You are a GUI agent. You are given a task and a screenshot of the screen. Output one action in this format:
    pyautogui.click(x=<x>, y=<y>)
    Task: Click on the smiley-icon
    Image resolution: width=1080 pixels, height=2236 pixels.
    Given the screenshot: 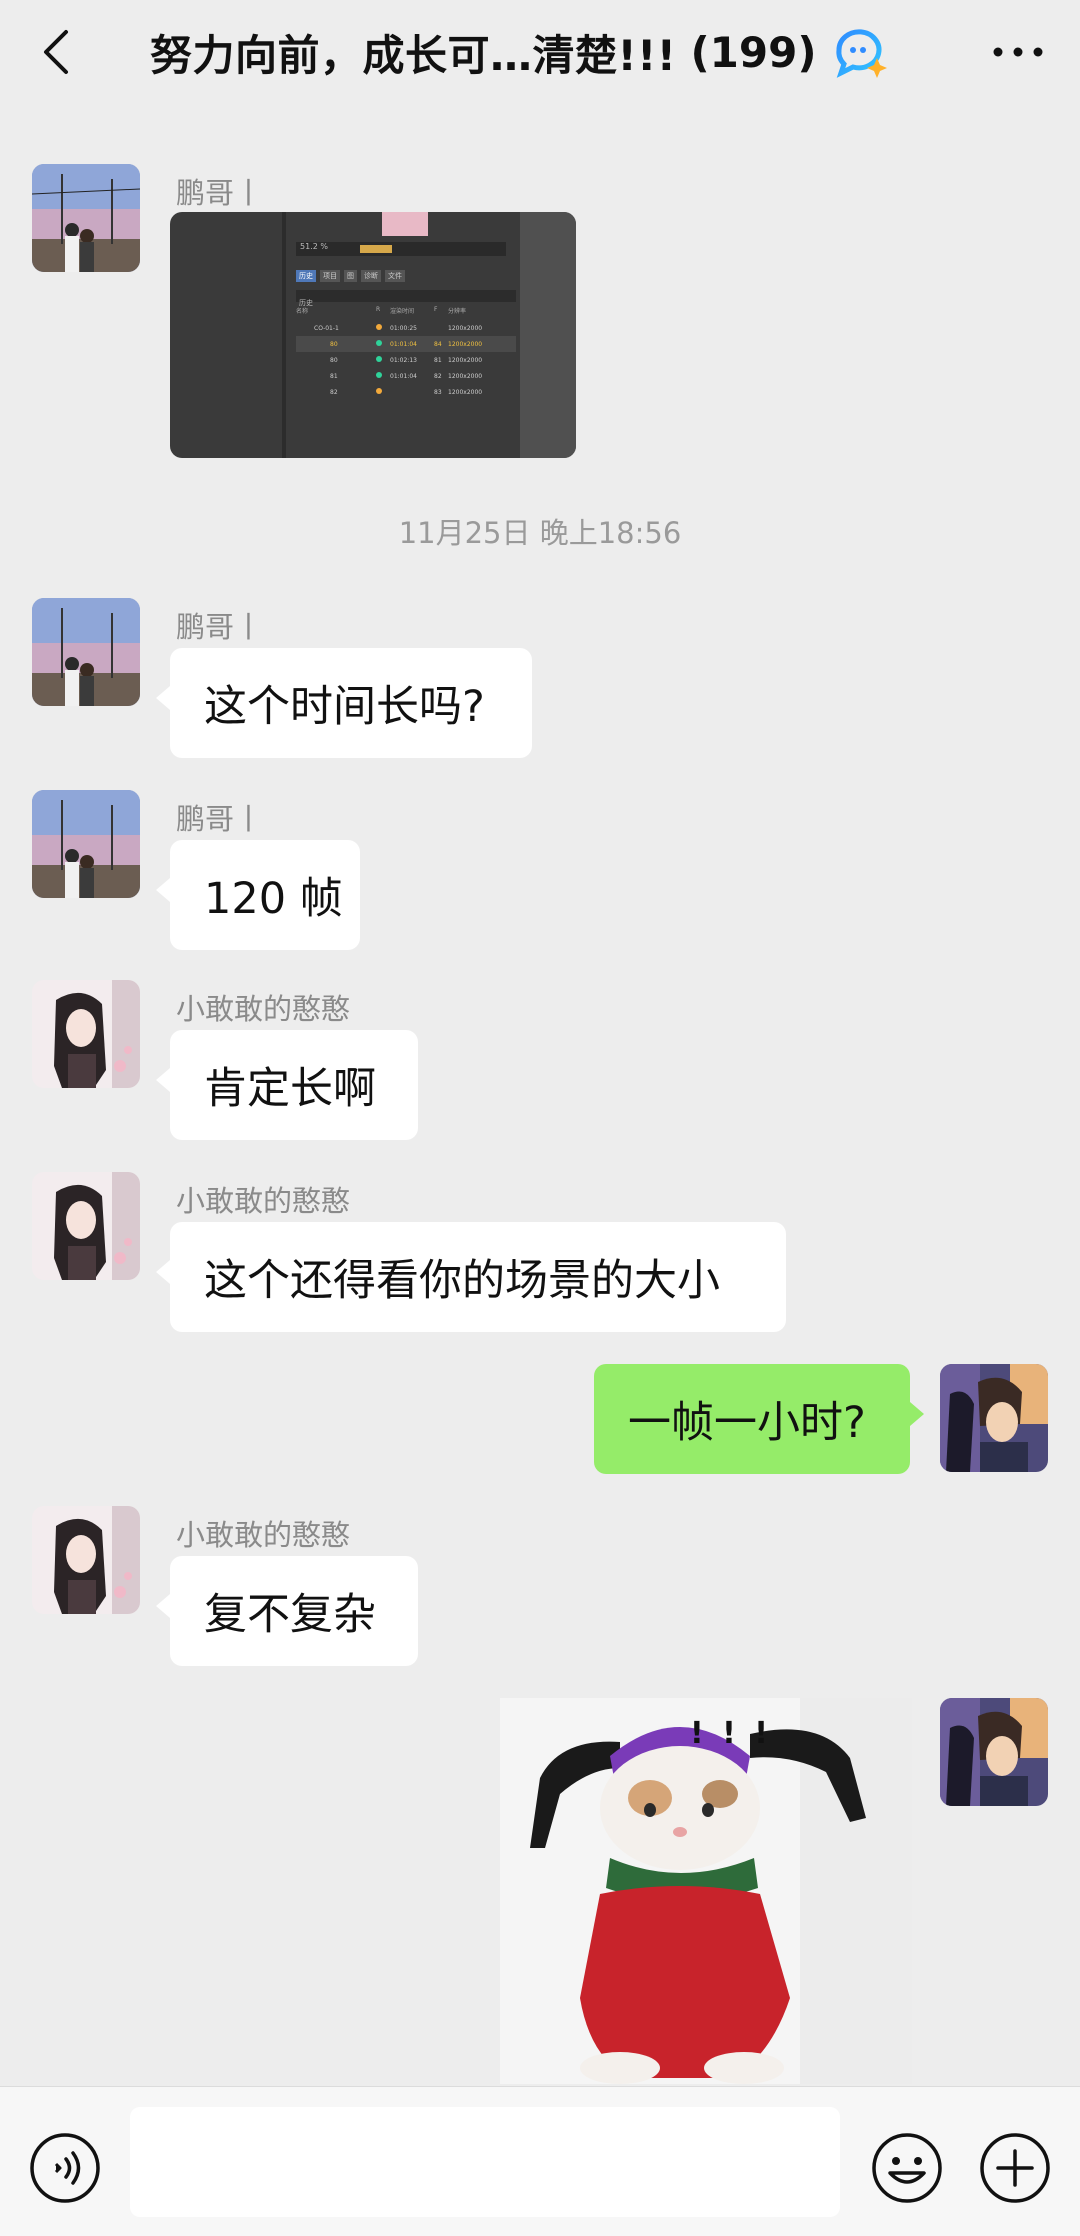 What is the action you would take?
    pyautogui.click(x=907, y=2168)
    